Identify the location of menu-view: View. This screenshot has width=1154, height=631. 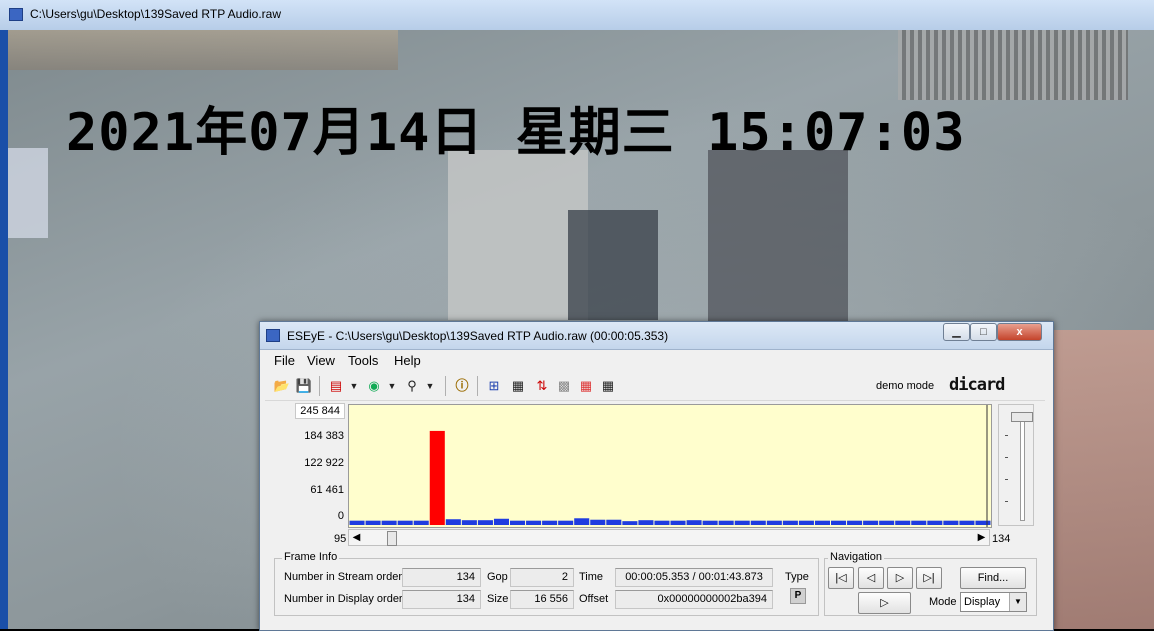
(321, 360).